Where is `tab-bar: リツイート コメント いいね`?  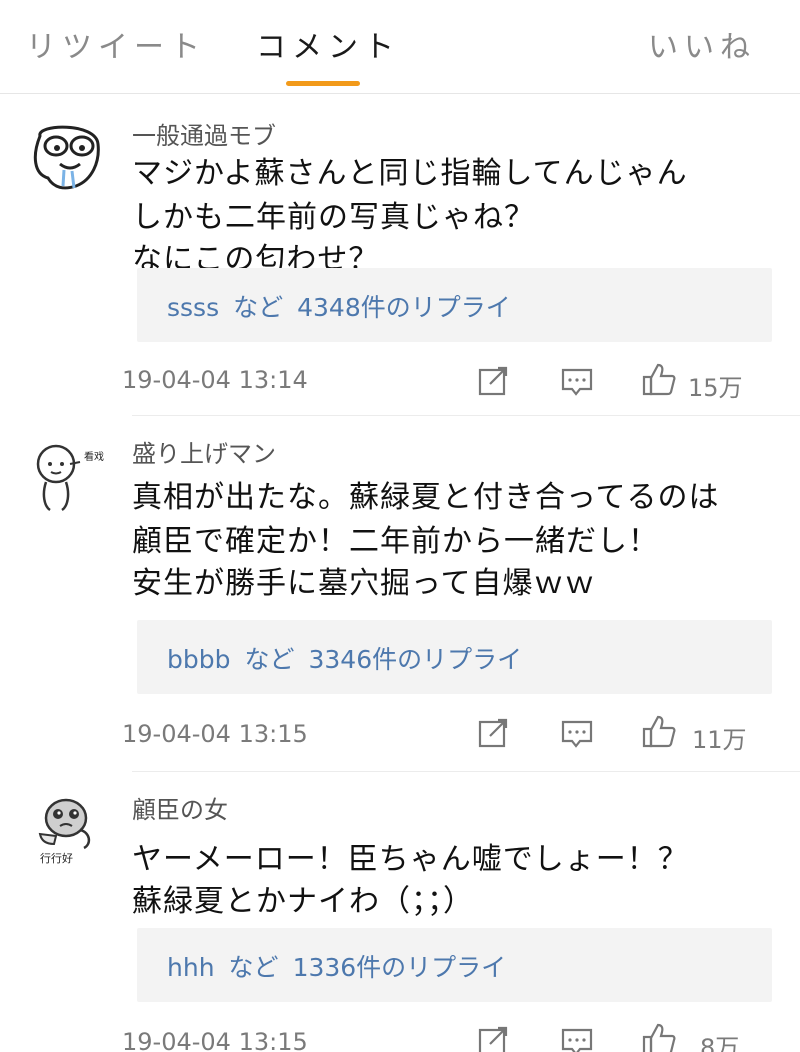
tab-bar: リツイート コメント いいね is located at coordinates (400, 47).